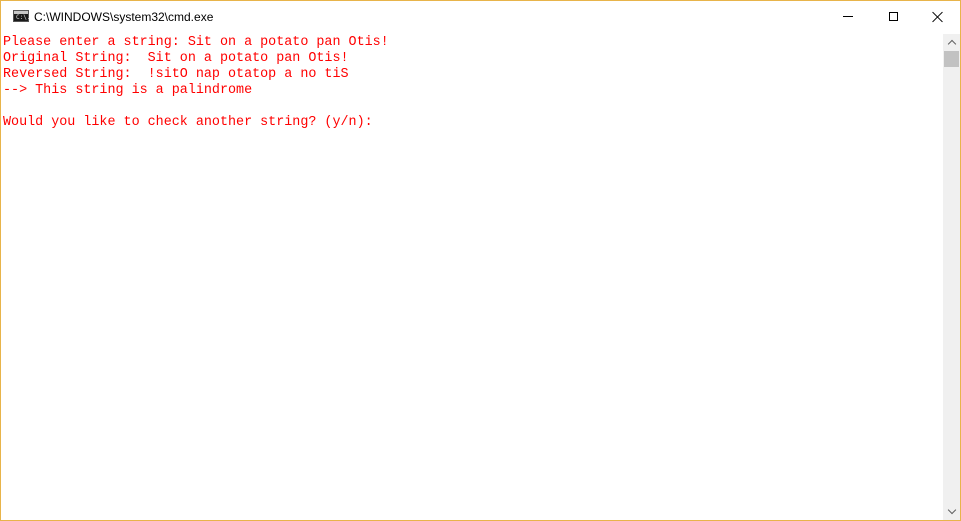  I want to click on minimize-icon, so click(848, 16).